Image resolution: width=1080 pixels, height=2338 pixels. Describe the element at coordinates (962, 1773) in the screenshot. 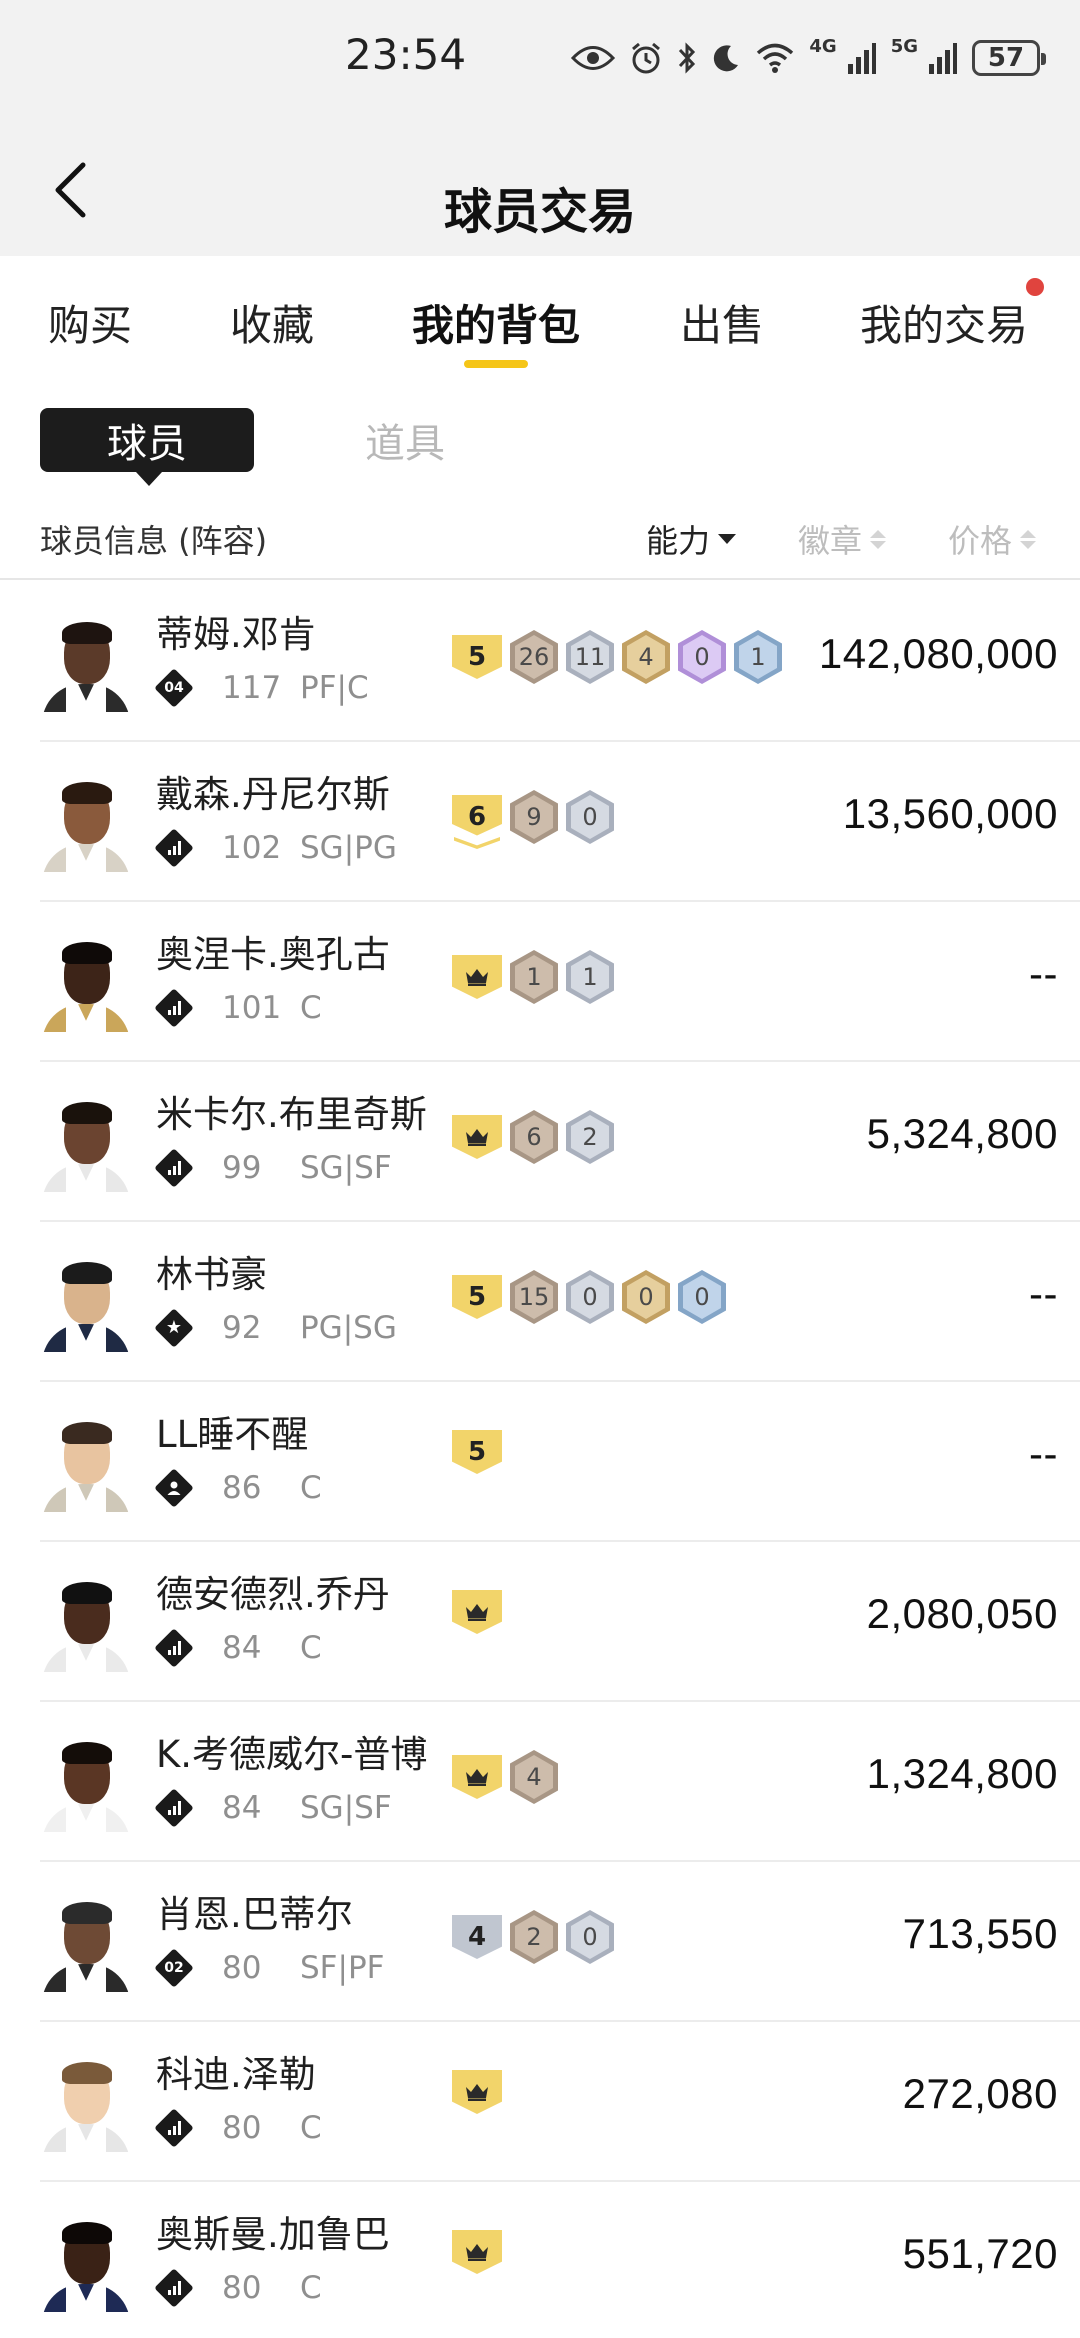

I see `player-price: 1,324,800` at that location.